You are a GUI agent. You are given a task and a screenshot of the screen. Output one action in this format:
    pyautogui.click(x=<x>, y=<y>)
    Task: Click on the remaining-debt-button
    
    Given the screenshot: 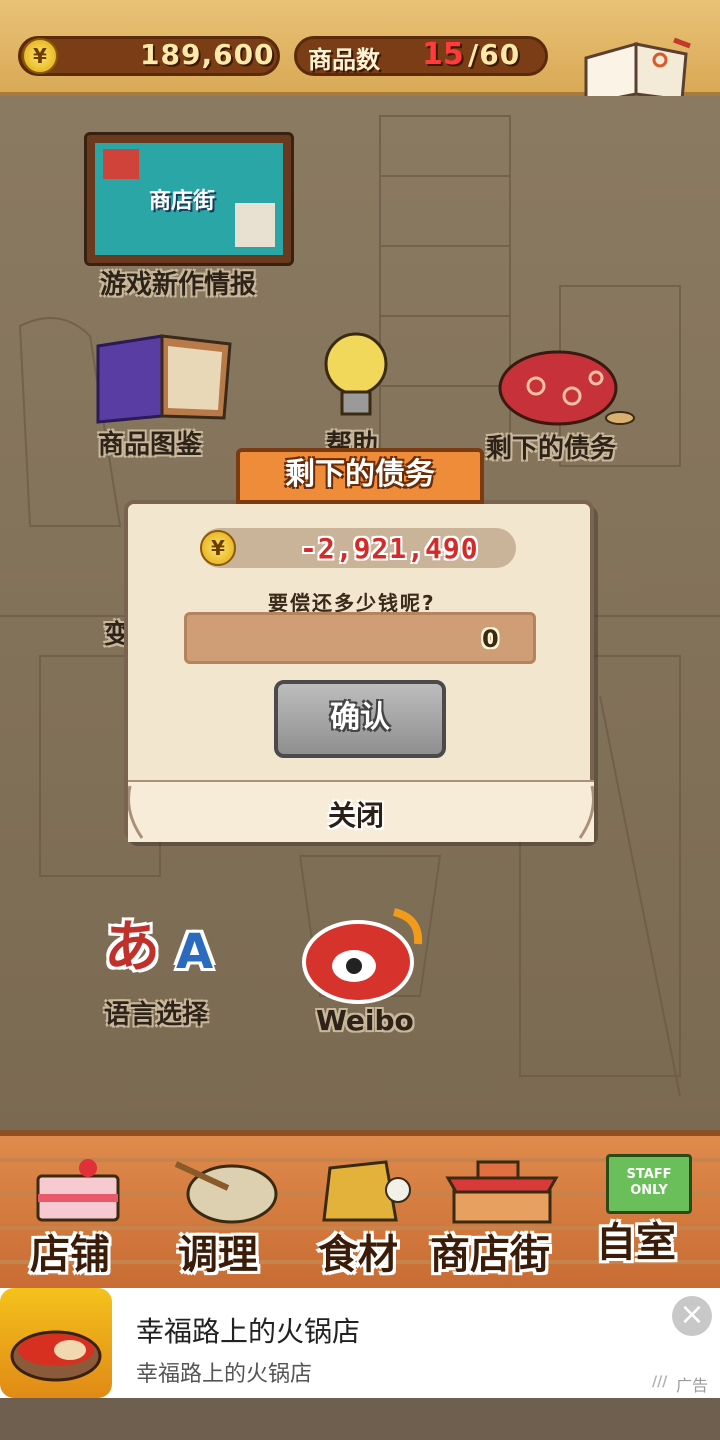 What is the action you would take?
    pyautogui.click(x=566, y=376)
    